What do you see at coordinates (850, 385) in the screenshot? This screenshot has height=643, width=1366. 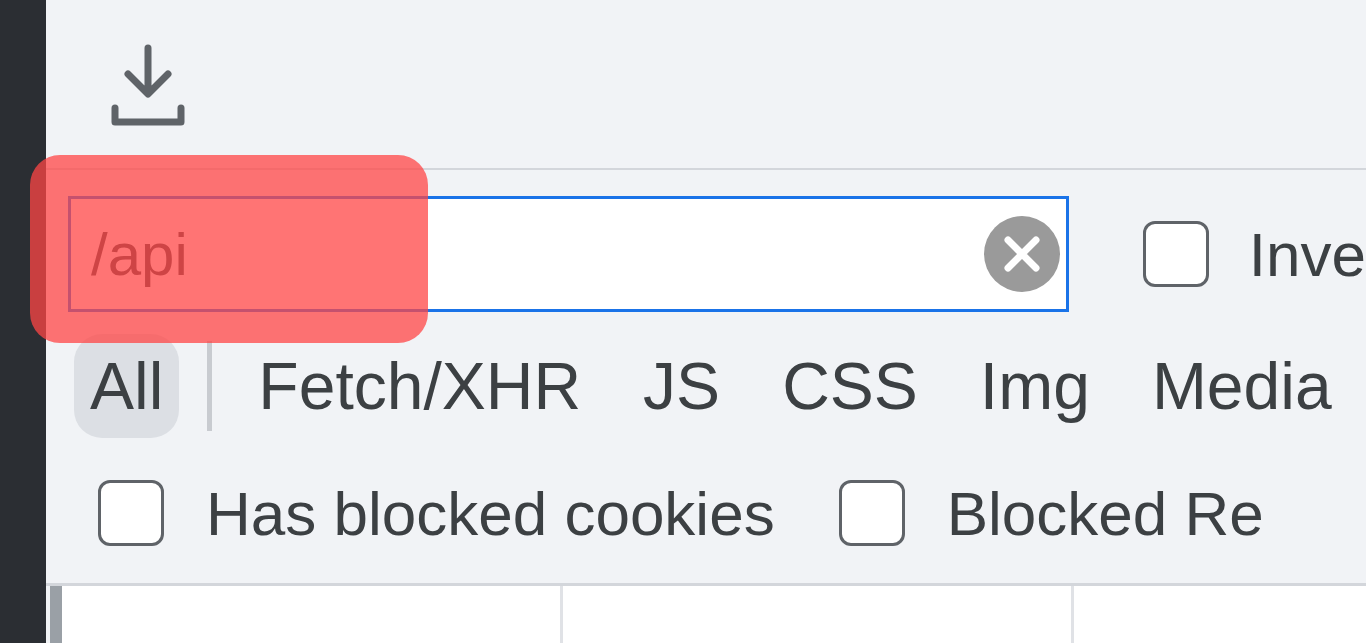 I see `type-filter-tab: CSS` at bounding box center [850, 385].